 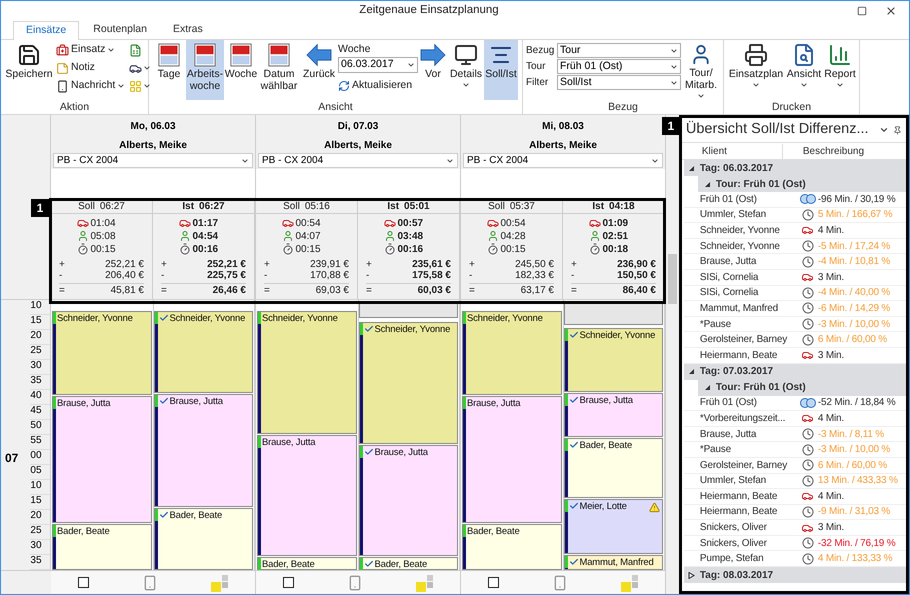 I want to click on appointment-card: Meier, Lotte, so click(x=613, y=526).